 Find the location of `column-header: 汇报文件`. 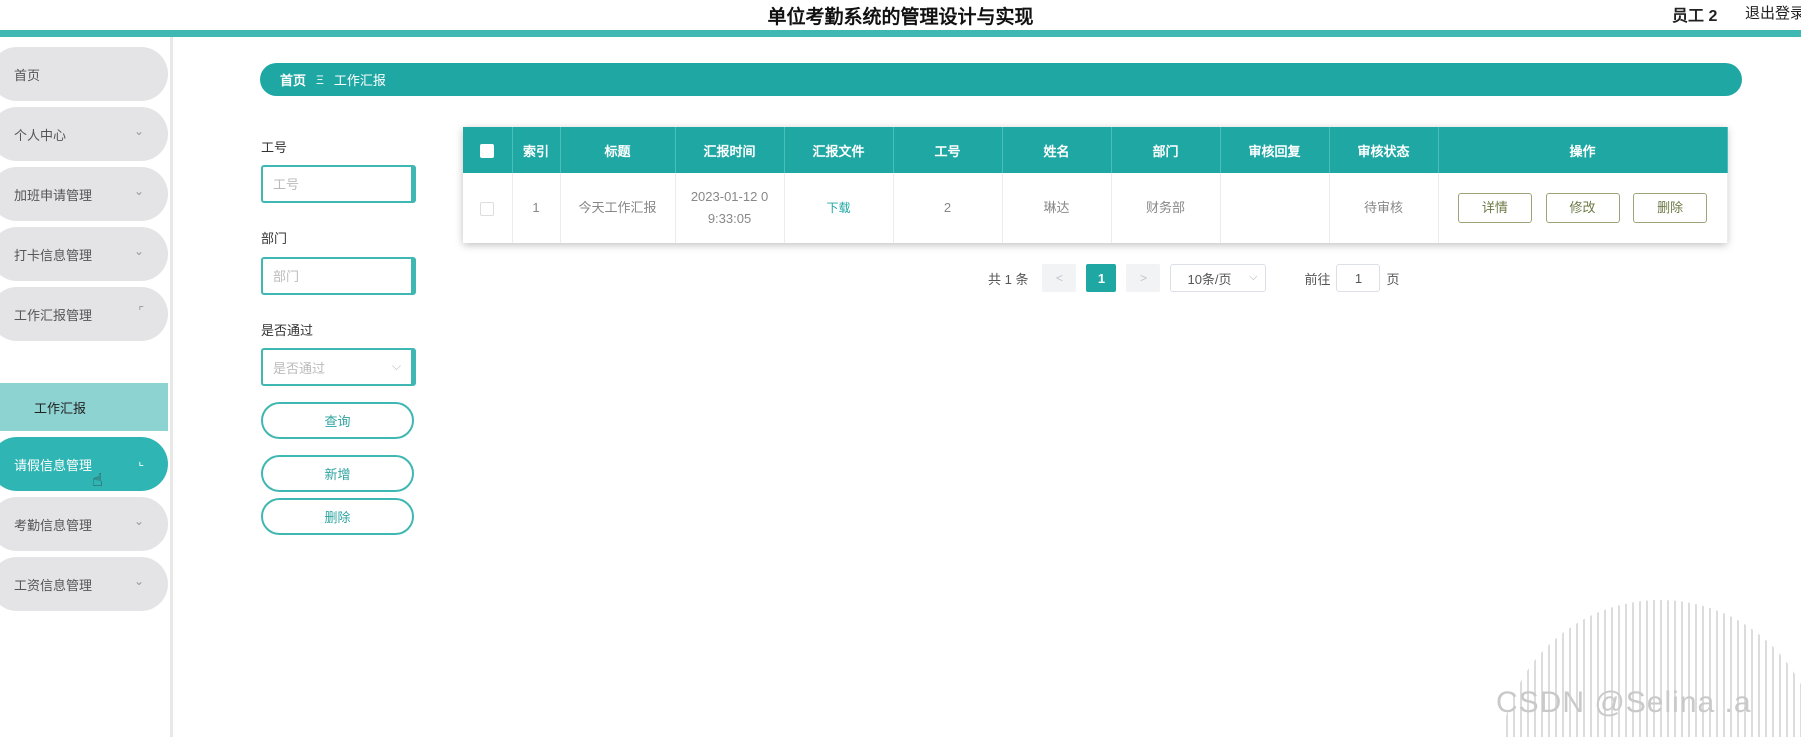

column-header: 汇报文件 is located at coordinates (839, 150).